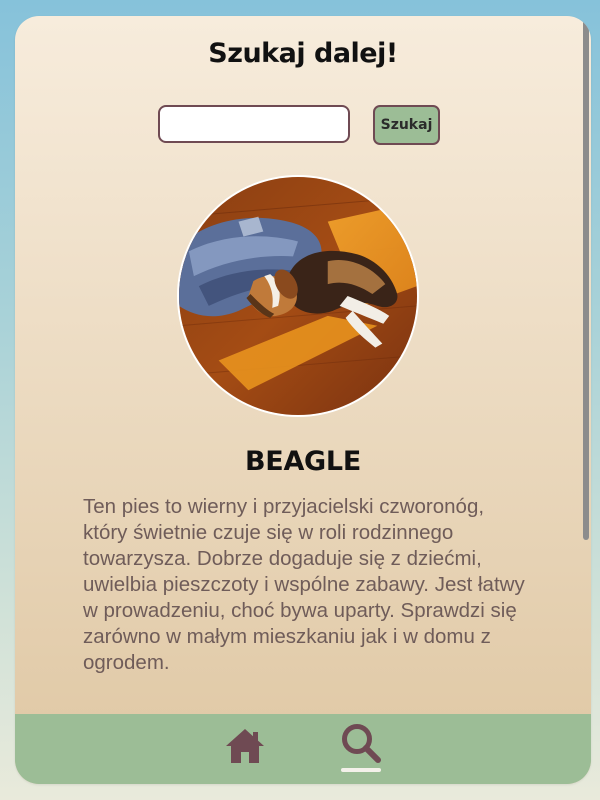 The height and width of the screenshot is (800, 600). I want to click on home-icon, so click(245, 746).